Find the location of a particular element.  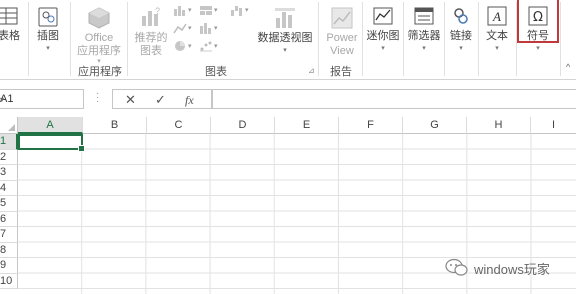

pivot-chart-label: 数据透视图 is located at coordinates (285, 38).